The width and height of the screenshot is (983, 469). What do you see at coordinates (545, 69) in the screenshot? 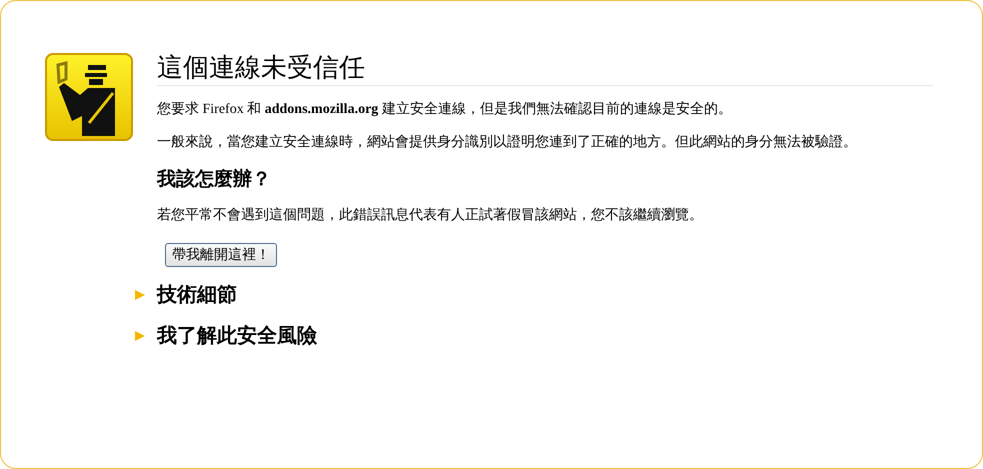
I see `page-title: 這個連線未受信任` at bounding box center [545, 69].